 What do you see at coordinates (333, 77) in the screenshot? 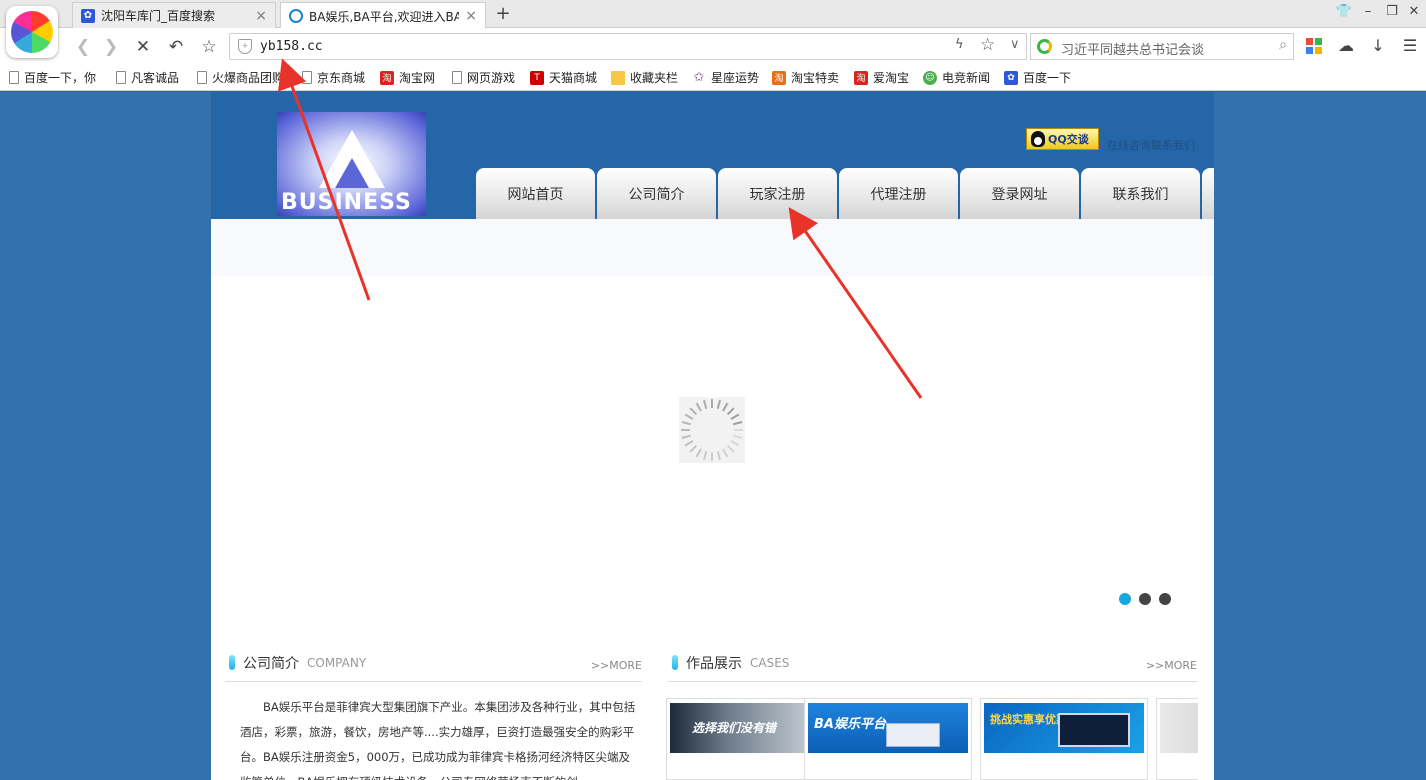
I see `bookmark-item: 京东商城` at bounding box center [333, 77].